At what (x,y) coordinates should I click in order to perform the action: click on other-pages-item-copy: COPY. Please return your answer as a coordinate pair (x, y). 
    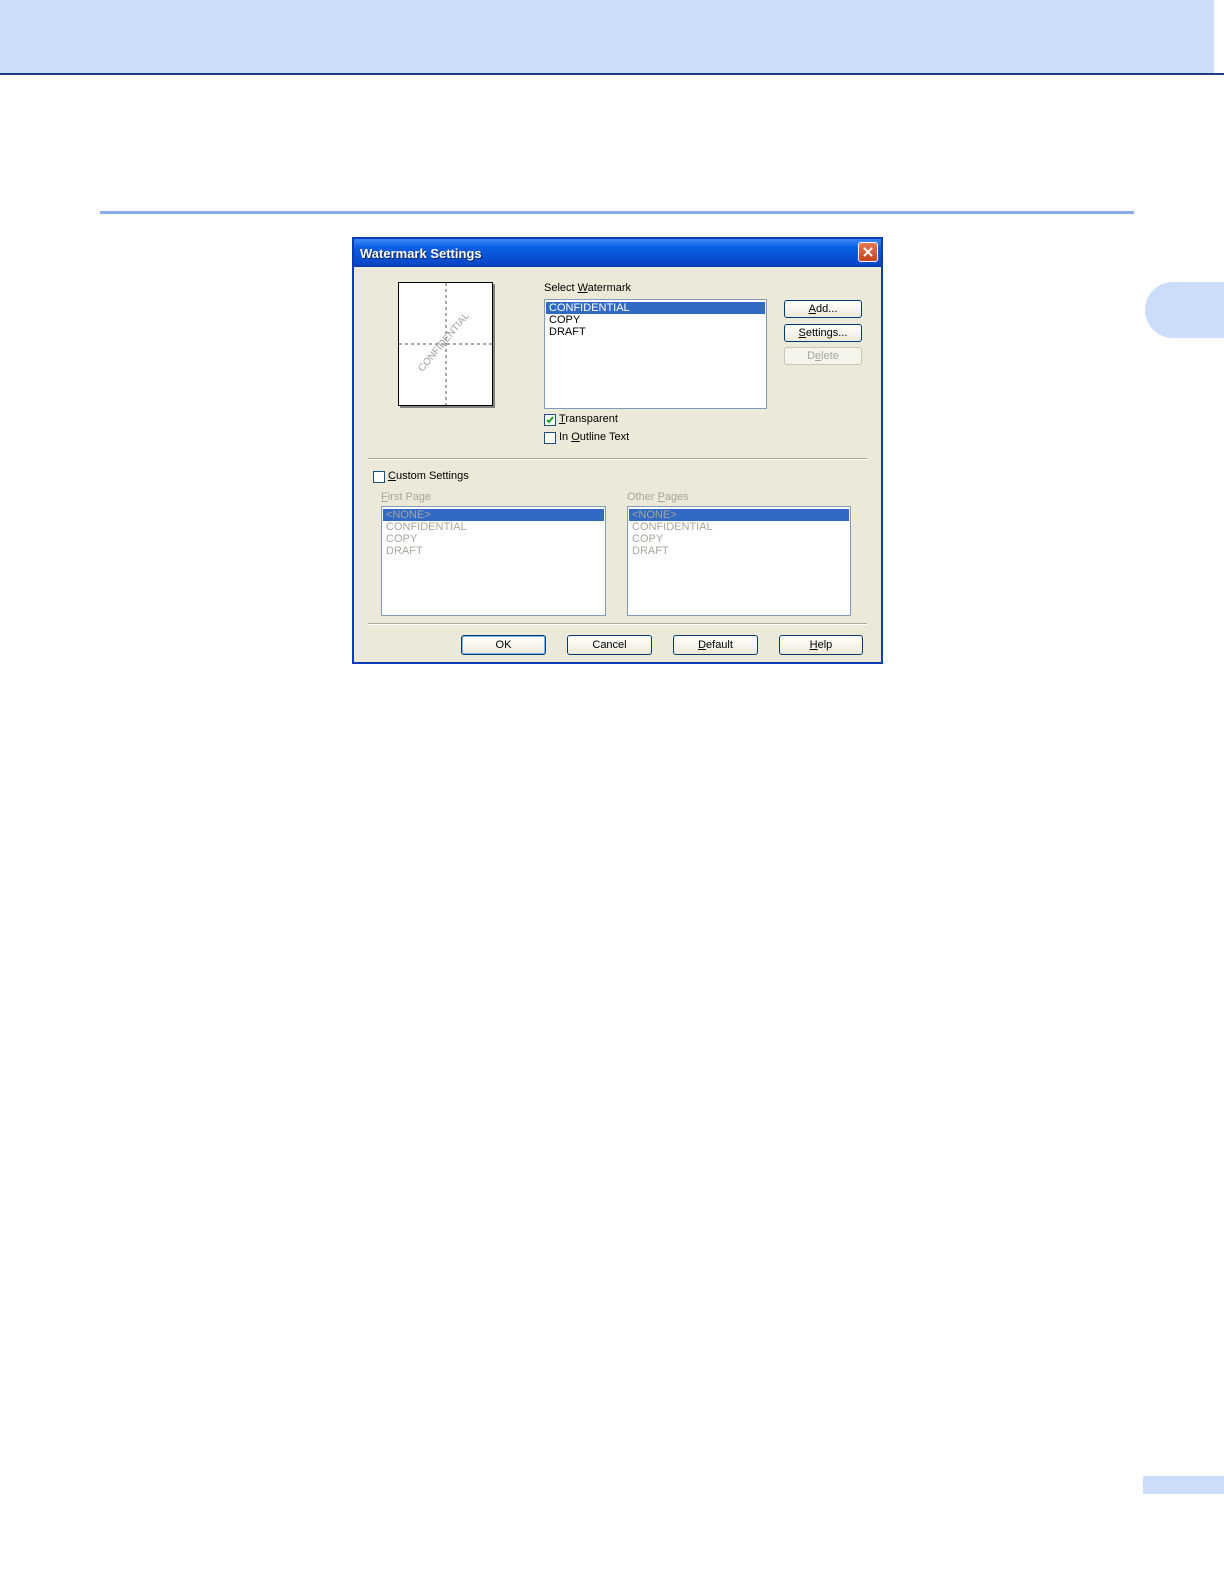
    Looking at the image, I should click on (739, 539).